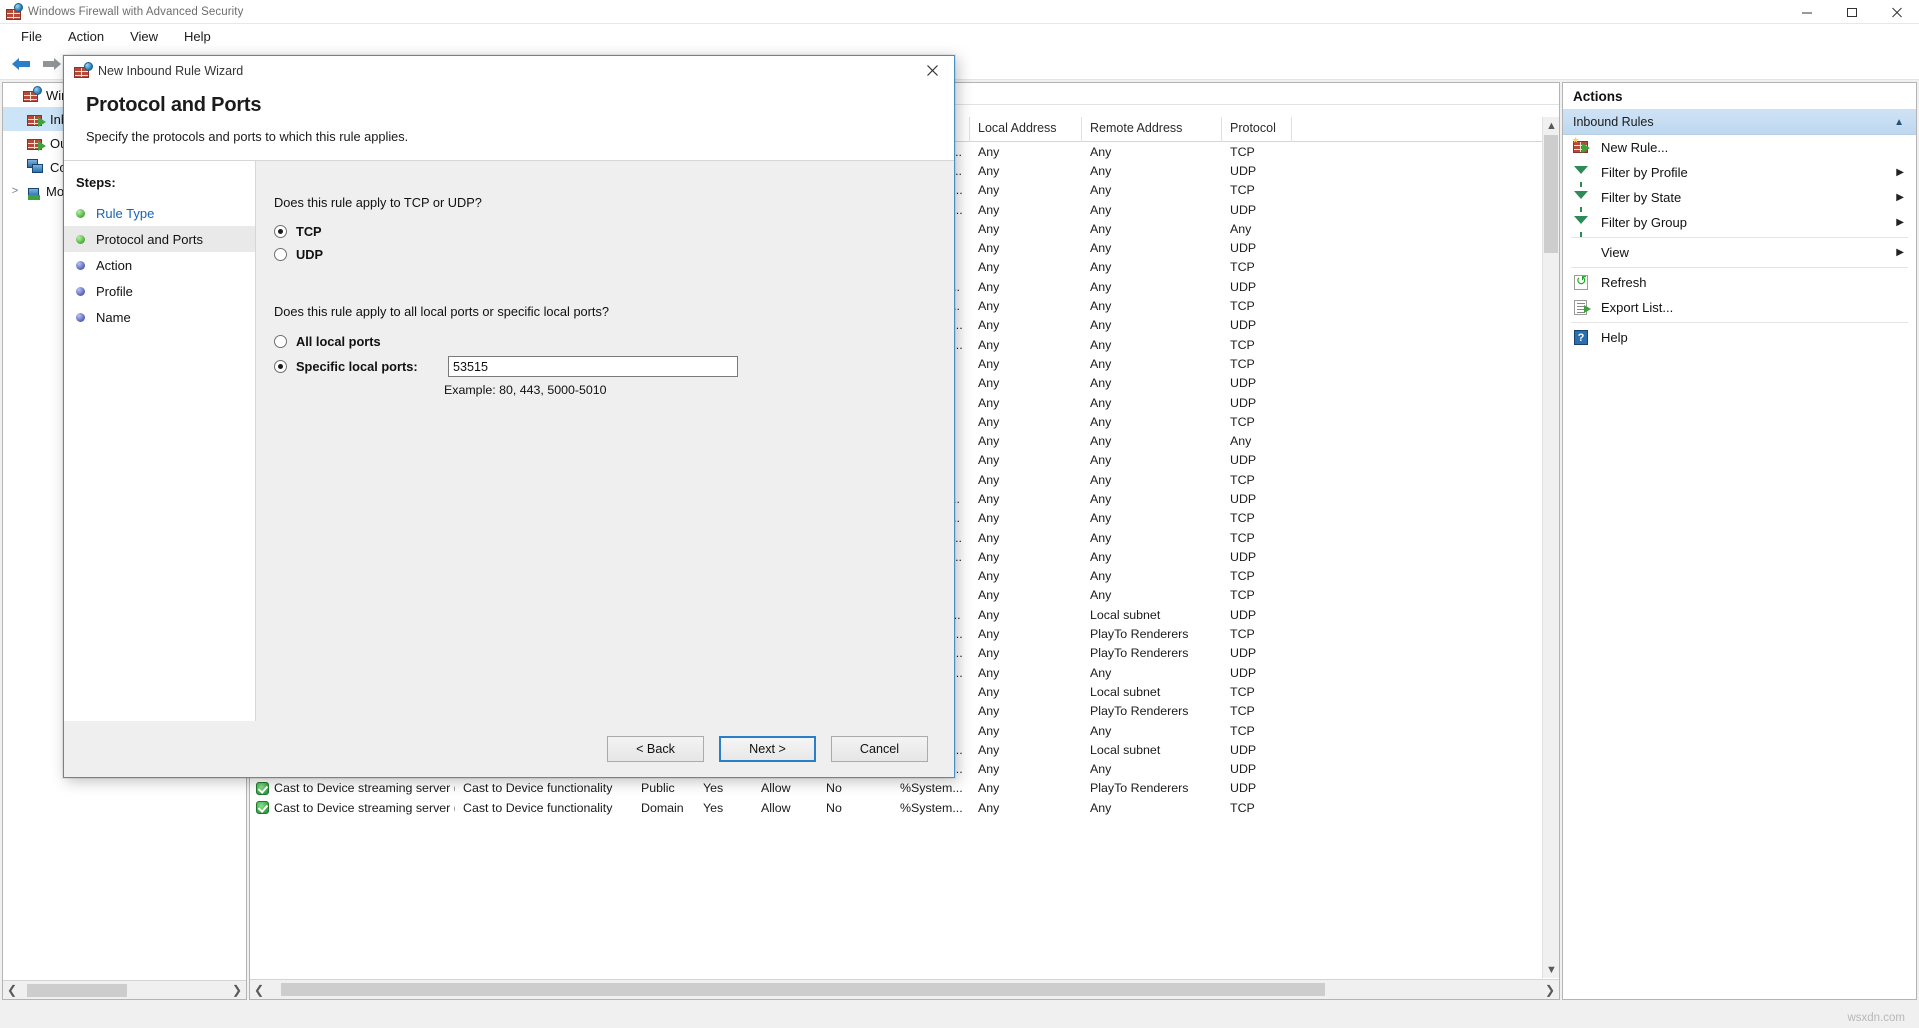 Image resolution: width=1919 pixels, height=1028 pixels. What do you see at coordinates (1582, 201) in the screenshot?
I see `filter-icon` at bounding box center [1582, 201].